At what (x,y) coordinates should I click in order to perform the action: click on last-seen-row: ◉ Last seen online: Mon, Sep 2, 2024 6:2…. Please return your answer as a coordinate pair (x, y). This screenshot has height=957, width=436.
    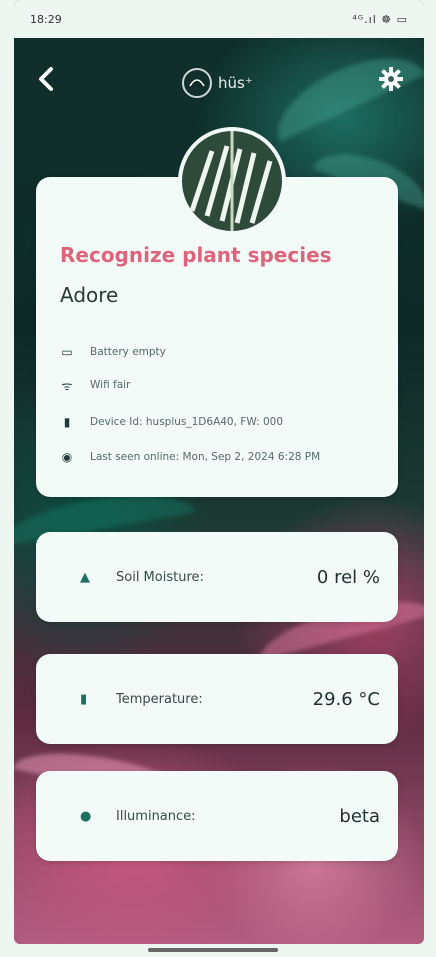
    Looking at the image, I should click on (190, 457).